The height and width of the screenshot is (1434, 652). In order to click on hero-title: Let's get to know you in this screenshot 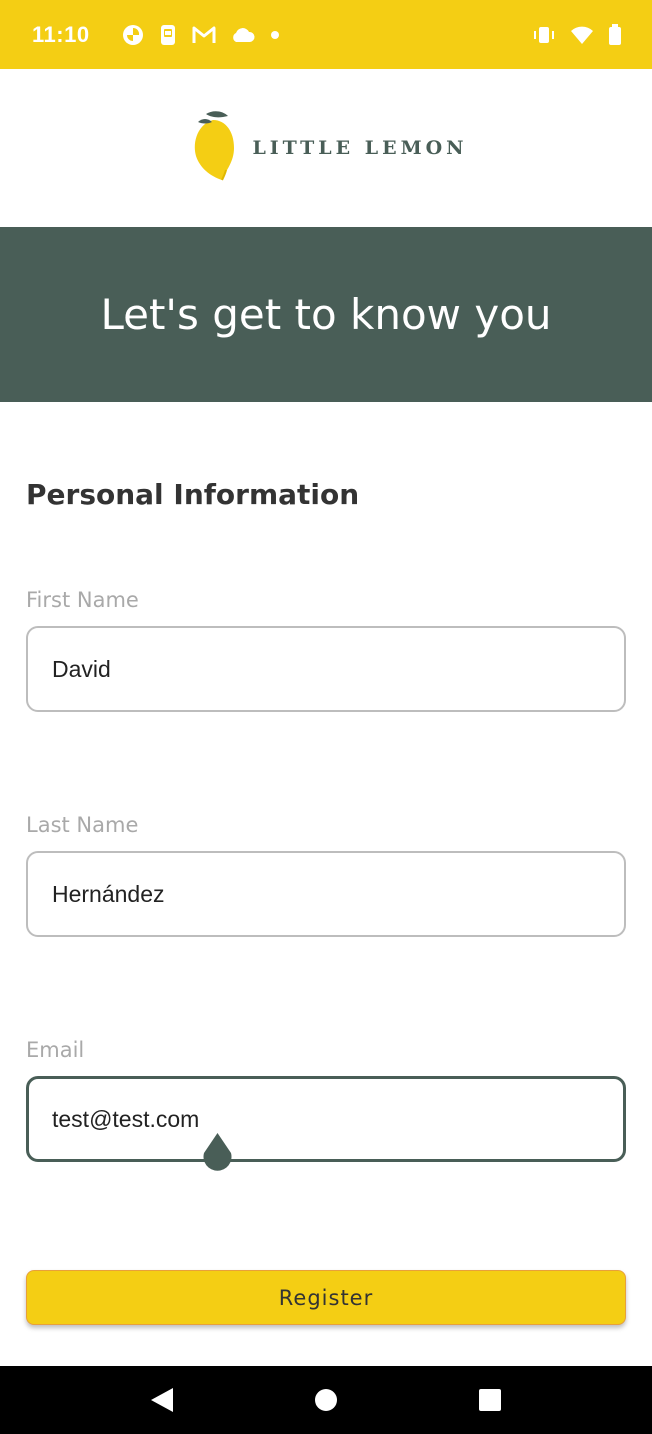, I will do `click(326, 314)`.